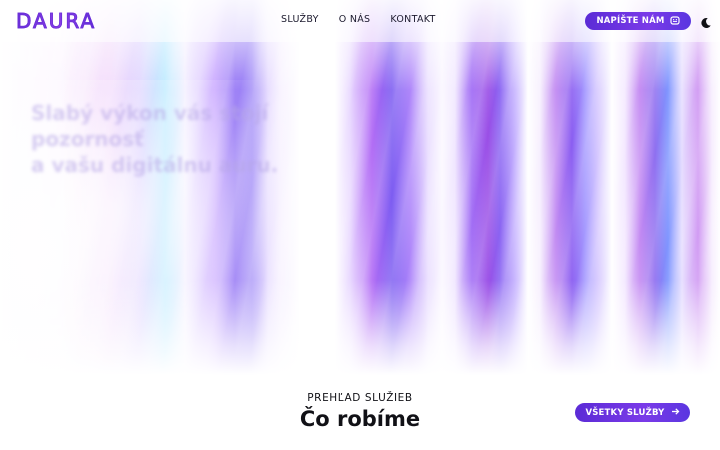  Describe the element at coordinates (674, 21) in the screenshot. I see `chat-icon` at that location.